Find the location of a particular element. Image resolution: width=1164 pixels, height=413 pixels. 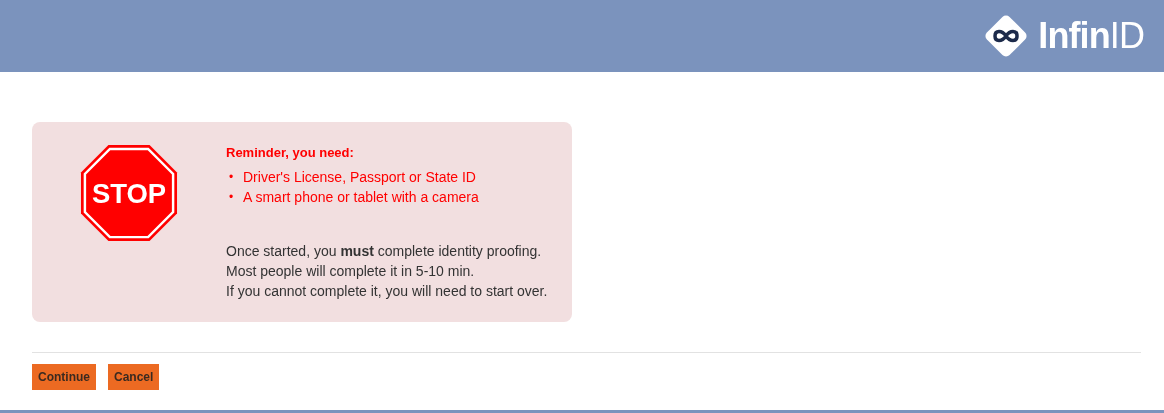

requirement-item: A smart phone or tablet with a camera is located at coordinates (361, 197).